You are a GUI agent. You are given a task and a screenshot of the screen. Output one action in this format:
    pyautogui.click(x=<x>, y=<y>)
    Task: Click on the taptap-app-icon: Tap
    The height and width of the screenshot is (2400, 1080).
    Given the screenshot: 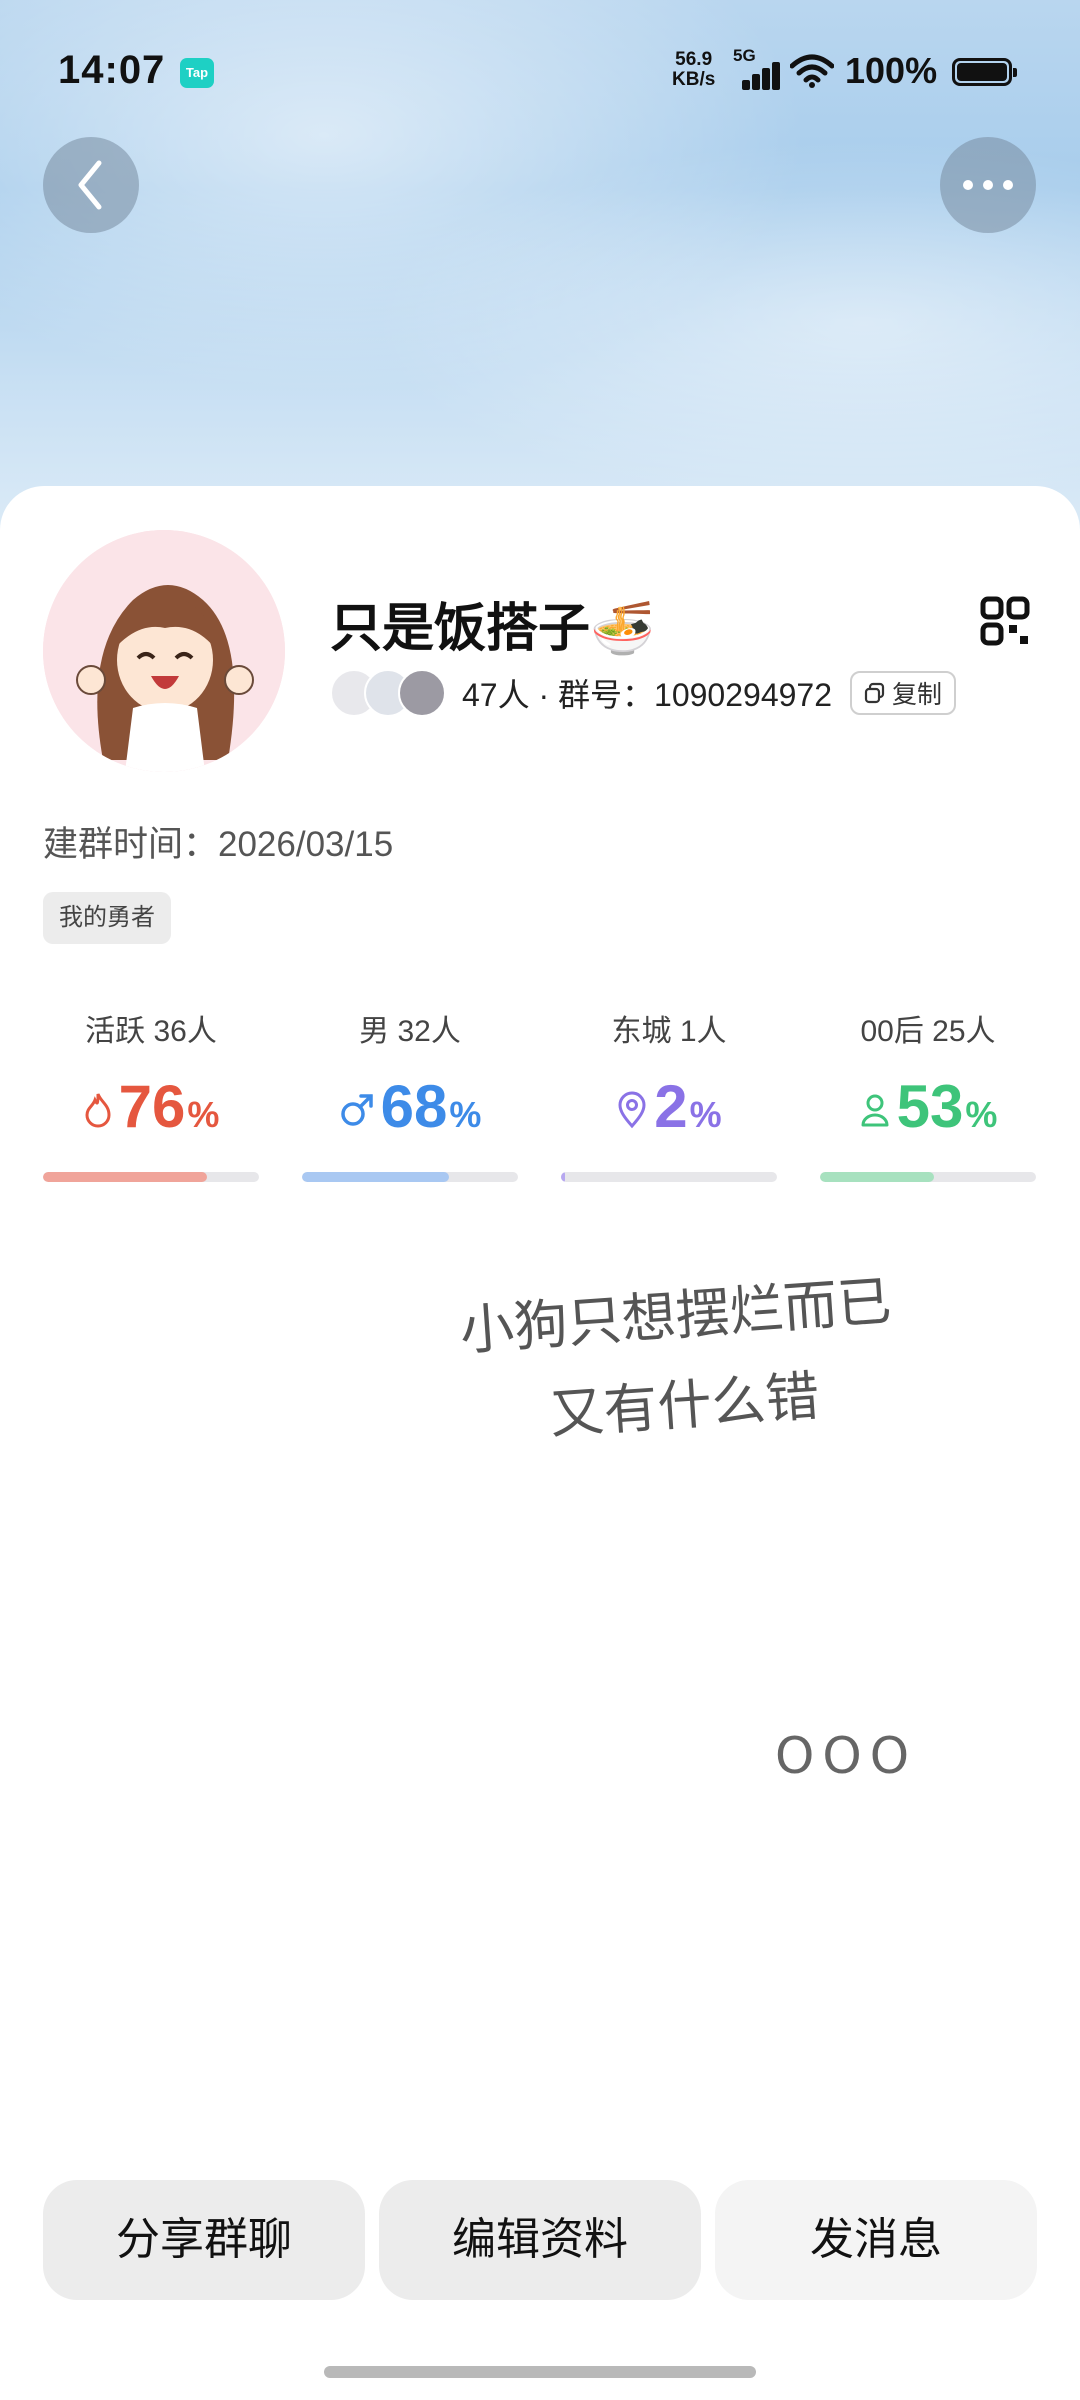 What is the action you would take?
    pyautogui.click(x=197, y=73)
    